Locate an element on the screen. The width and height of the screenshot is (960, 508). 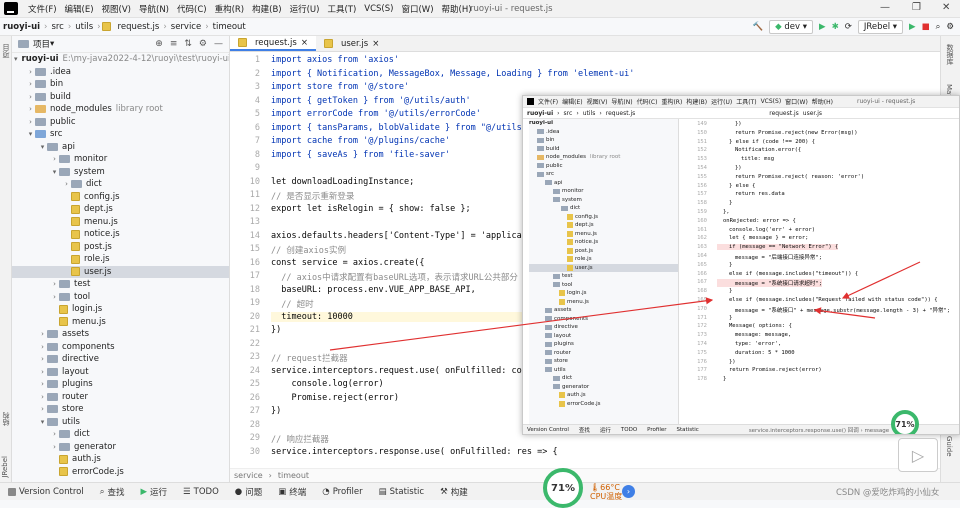
menu-edit: 编辑(E) is located at coordinates (79, 9).